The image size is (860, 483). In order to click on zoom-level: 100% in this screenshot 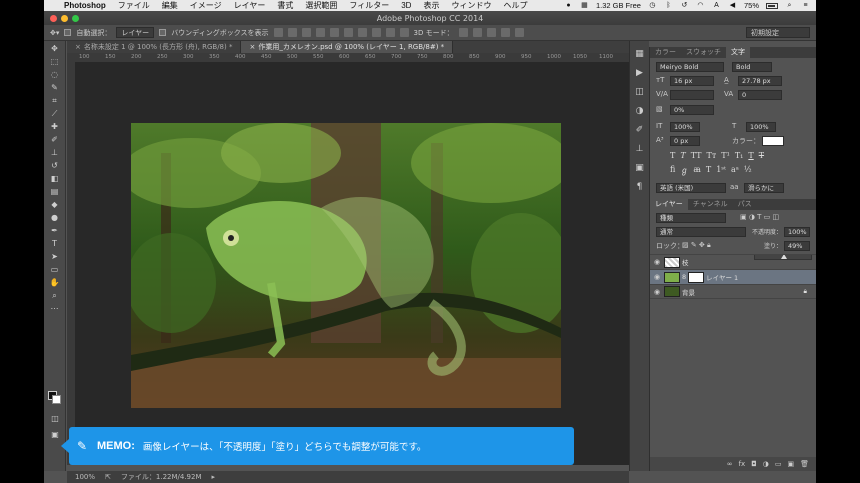, I will do `click(85, 477)`.